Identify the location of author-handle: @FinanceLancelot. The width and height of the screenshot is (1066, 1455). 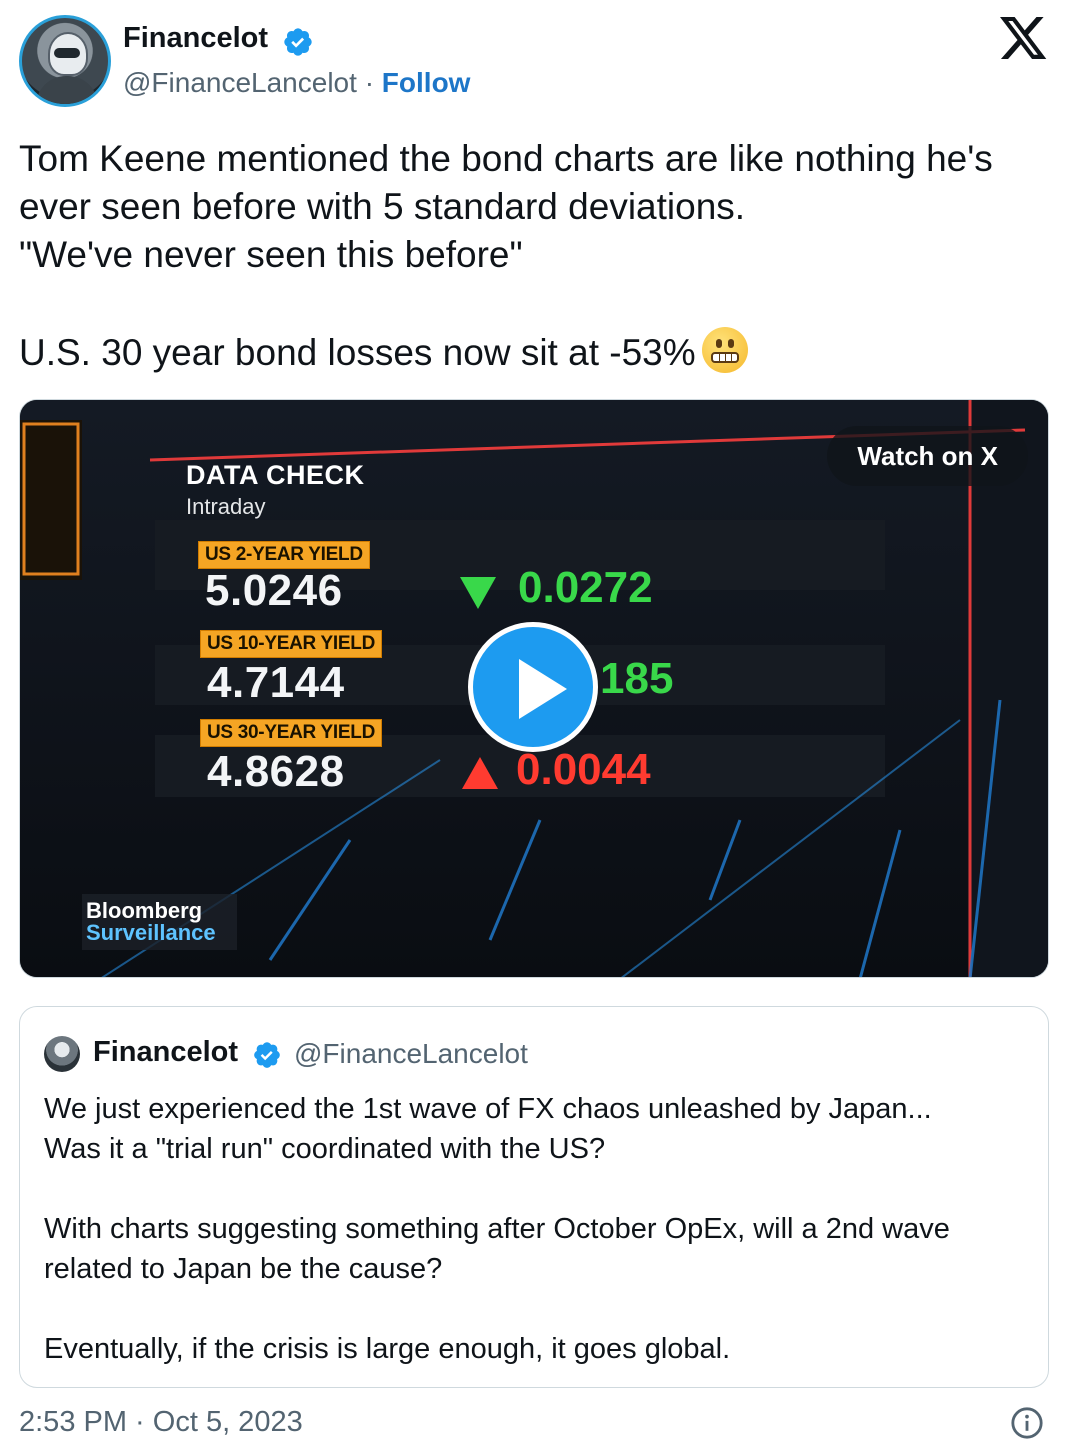
(240, 82).